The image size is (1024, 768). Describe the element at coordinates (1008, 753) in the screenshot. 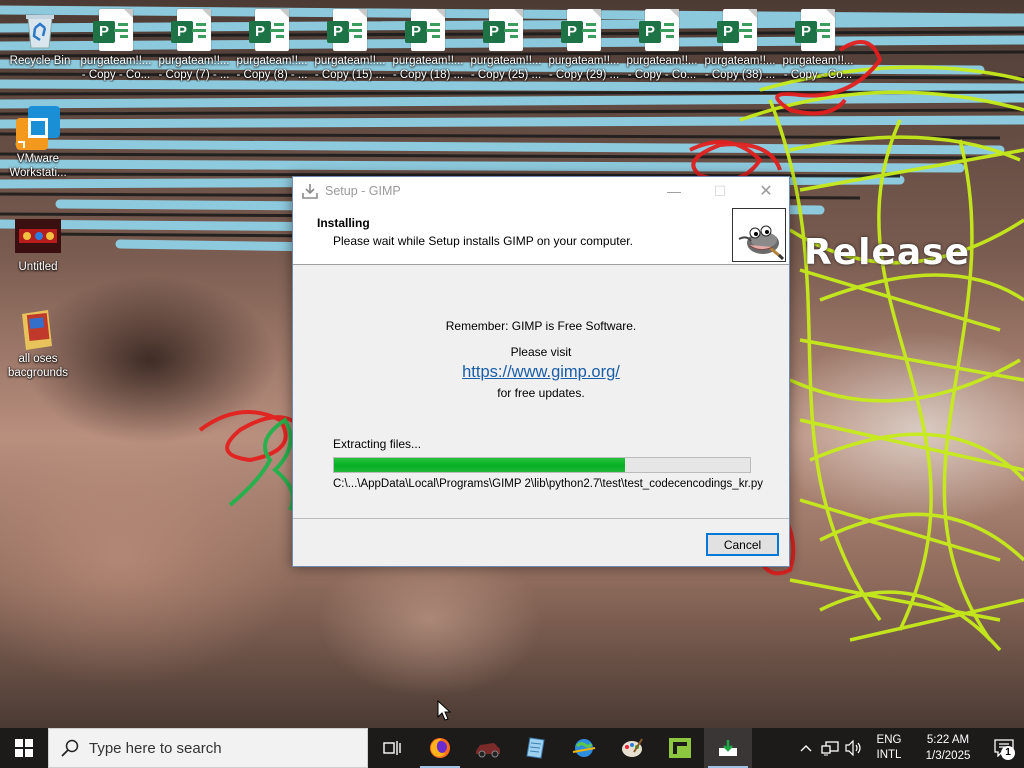

I see `notification-count-badge: 1` at that location.